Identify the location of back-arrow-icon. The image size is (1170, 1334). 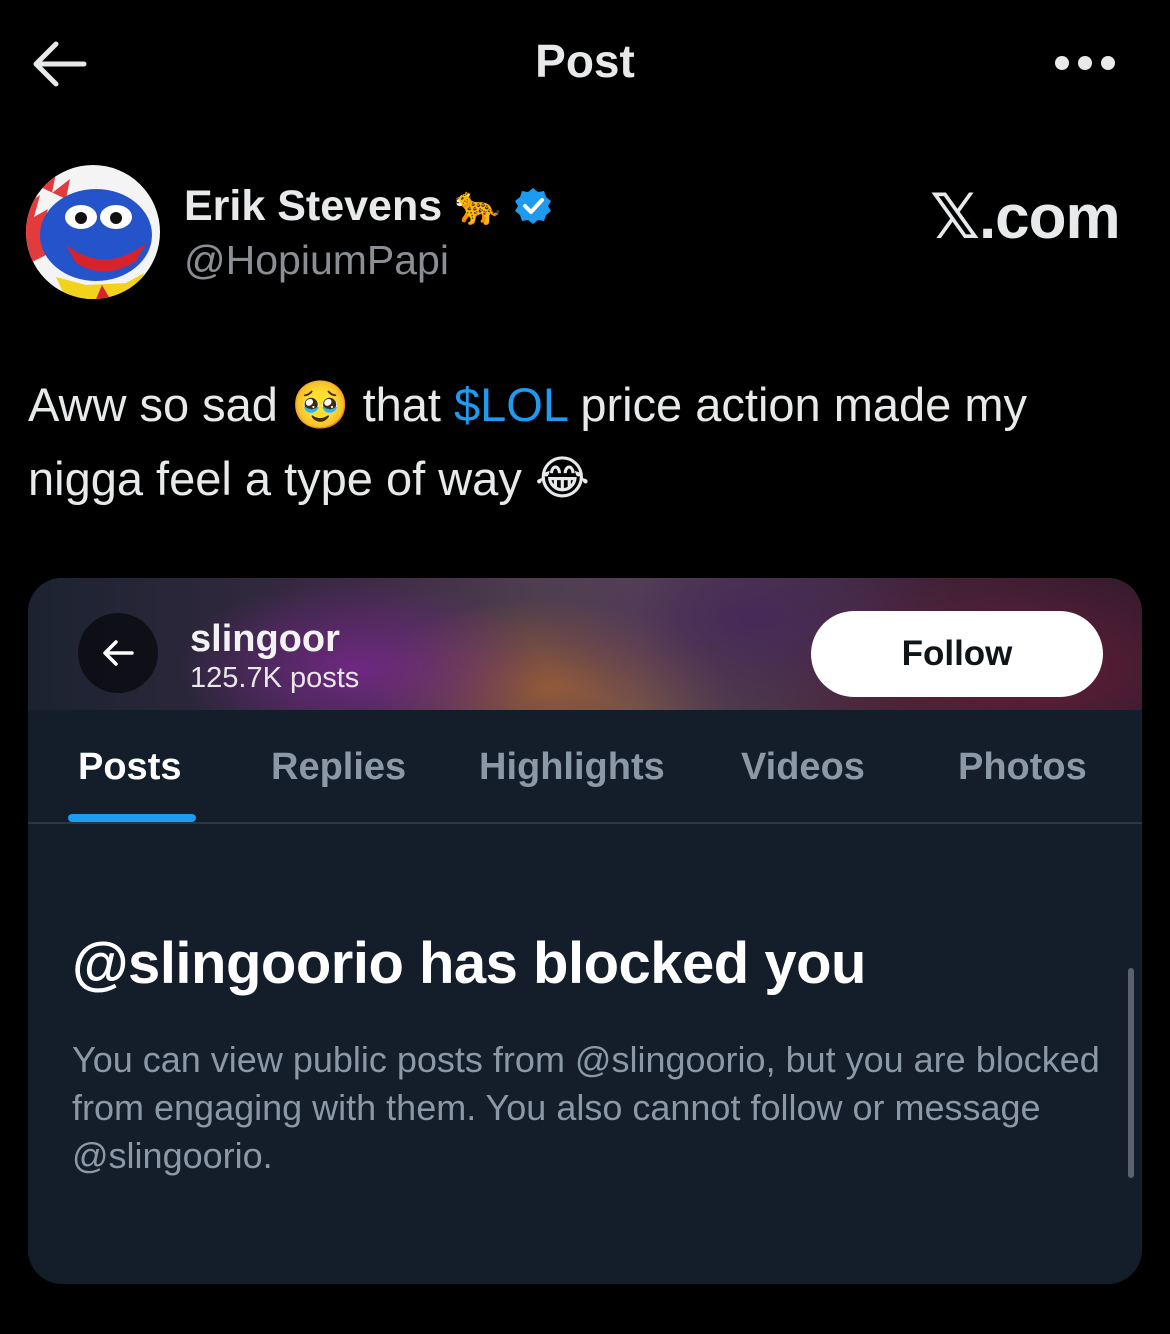
(118, 653).